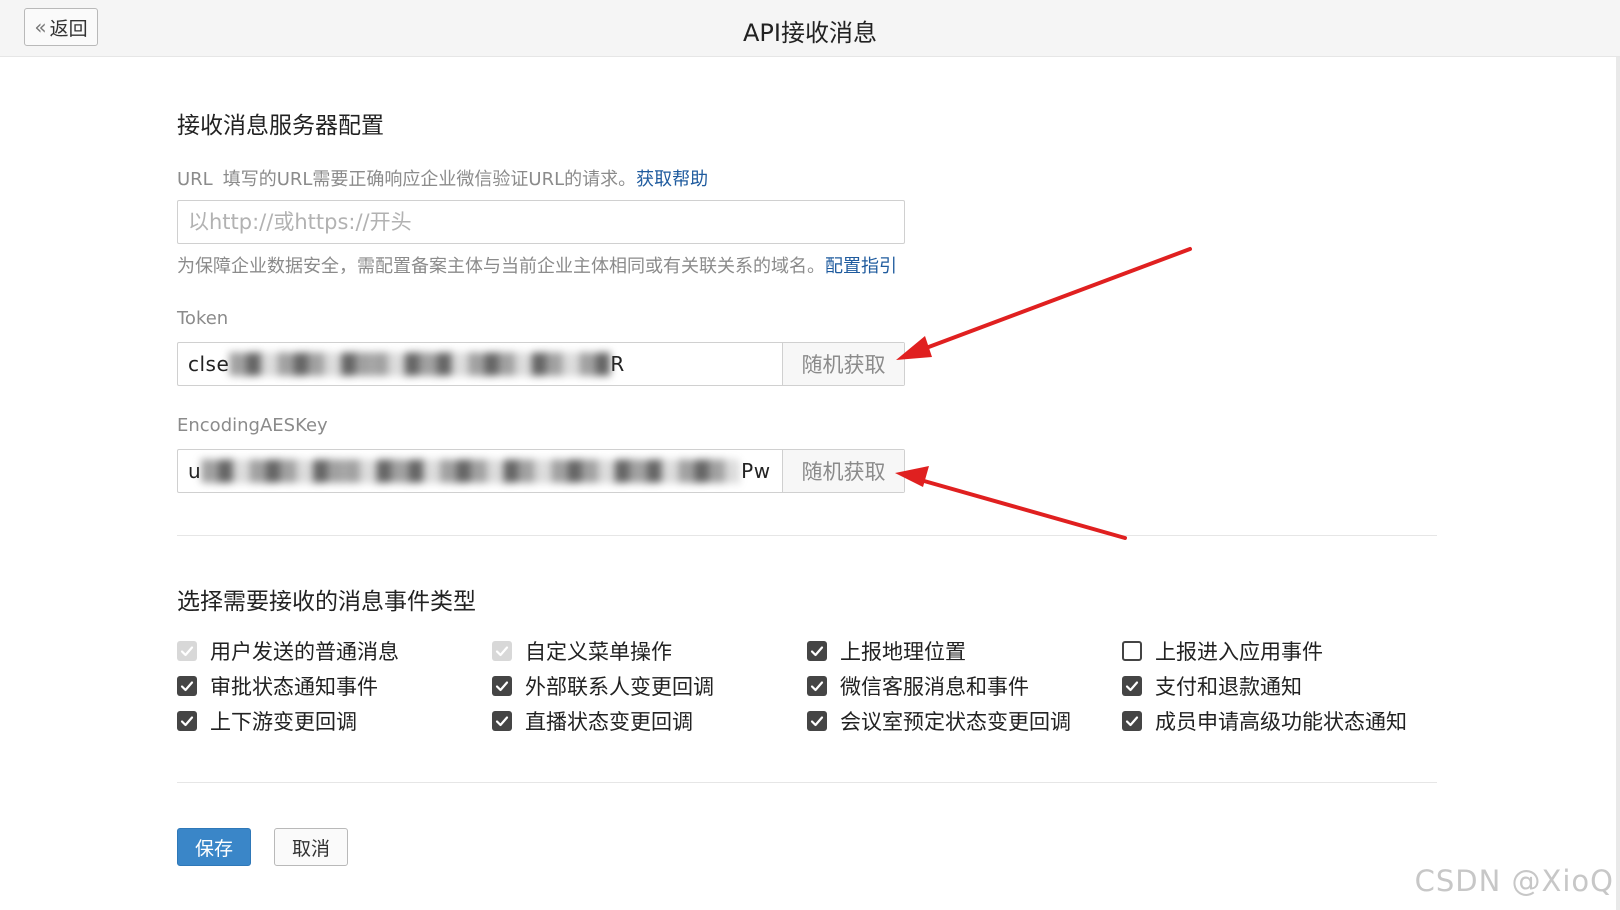 The width and height of the screenshot is (1620, 910). I want to click on event-type-checkbox-item: 上下游变更回调, so click(267, 721).